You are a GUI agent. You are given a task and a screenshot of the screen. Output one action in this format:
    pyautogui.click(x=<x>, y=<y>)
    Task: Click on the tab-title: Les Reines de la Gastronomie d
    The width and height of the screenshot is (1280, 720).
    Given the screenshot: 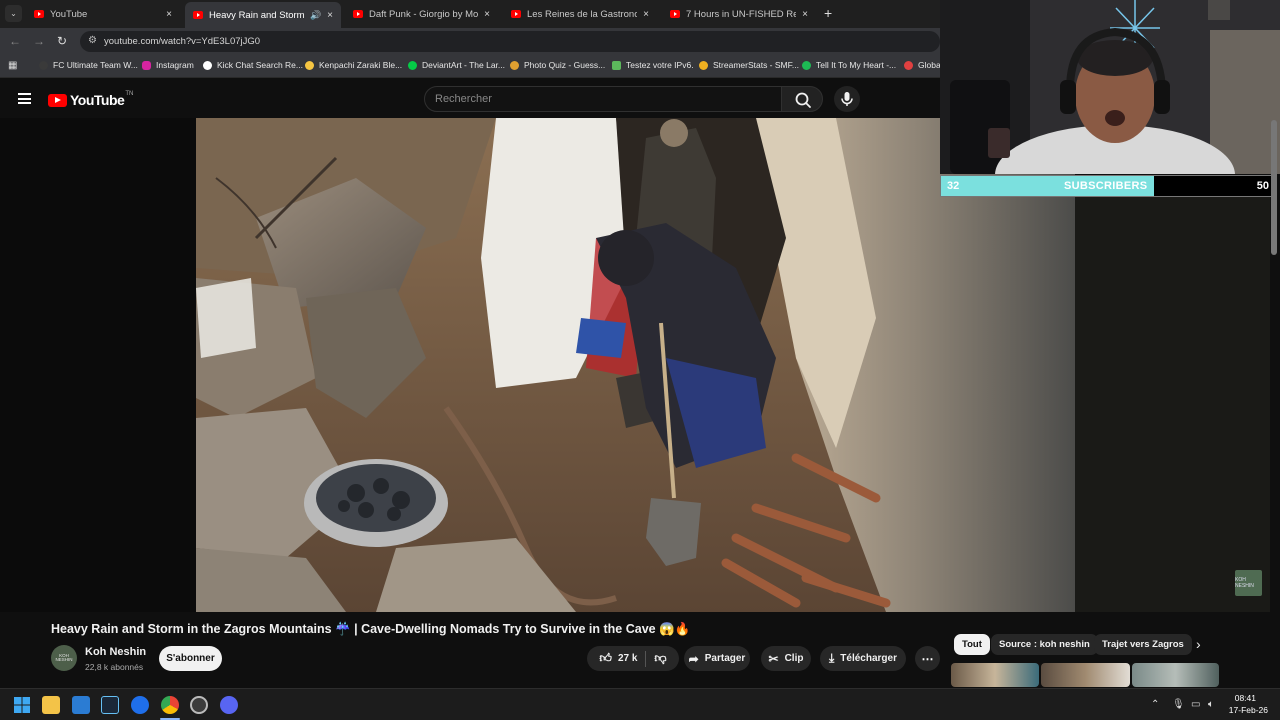 What is the action you would take?
    pyautogui.click(x=582, y=14)
    